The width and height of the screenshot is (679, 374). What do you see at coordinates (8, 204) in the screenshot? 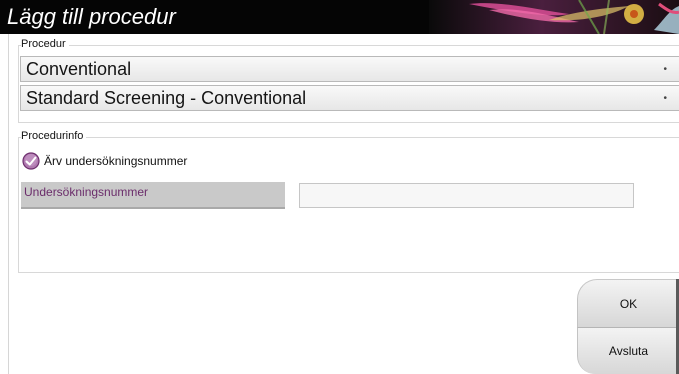
I see `left-divider` at bounding box center [8, 204].